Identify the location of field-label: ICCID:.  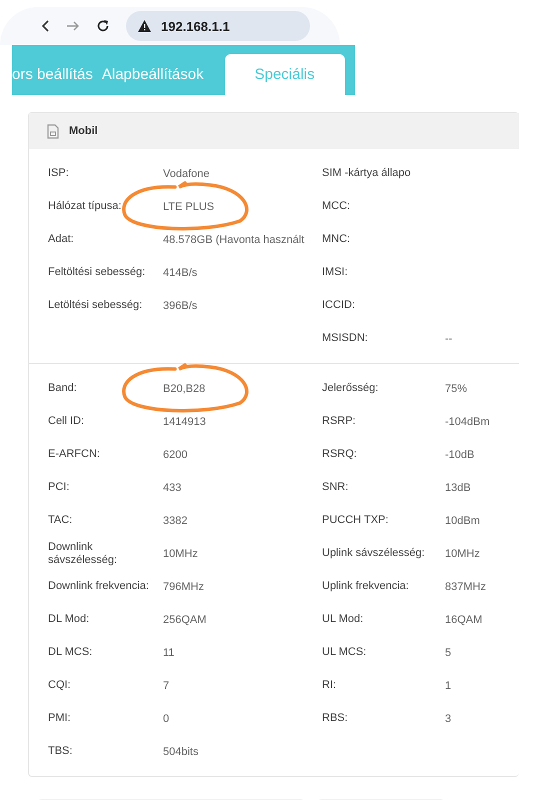
(339, 305).